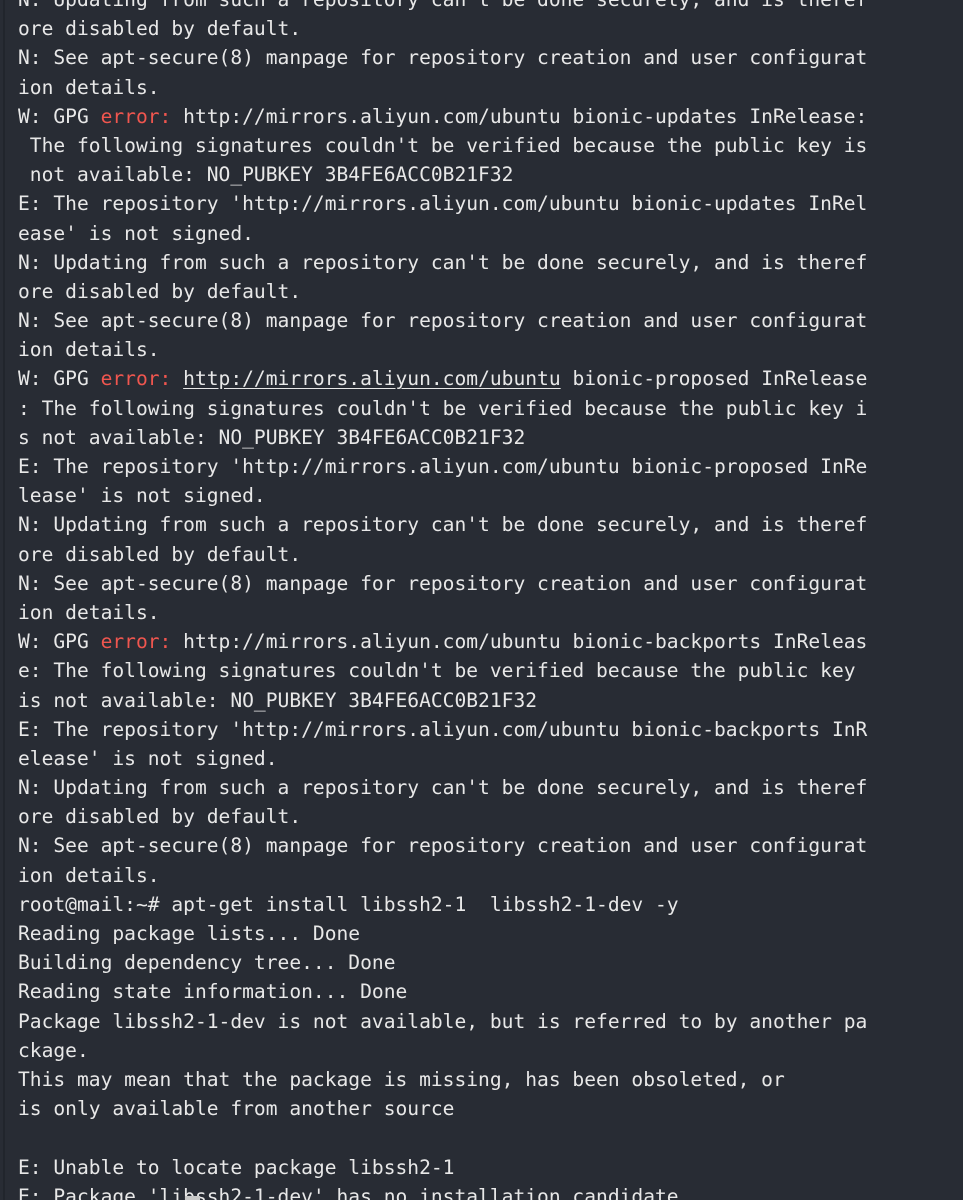 This screenshot has height=1200, width=963. What do you see at coordinates (53, 1050) in the screenshot?
I see `terminal-line: ckage.` at bounding box center [53, 1050].